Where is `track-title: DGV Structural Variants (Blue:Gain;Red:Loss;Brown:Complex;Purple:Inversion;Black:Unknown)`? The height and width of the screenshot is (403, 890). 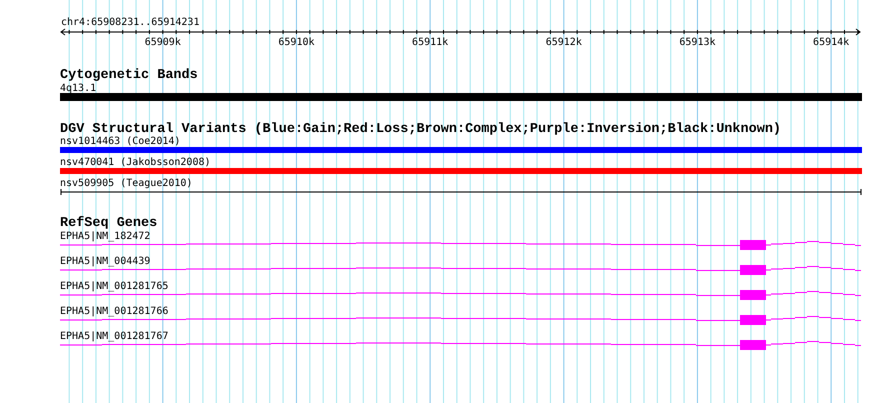 track-title: DGV Structural Variants (Blue:Gain;Red:Loss;Brown:Complex;Purple:Inversion;Black:Unknown) is located at coordinates (421, 129).